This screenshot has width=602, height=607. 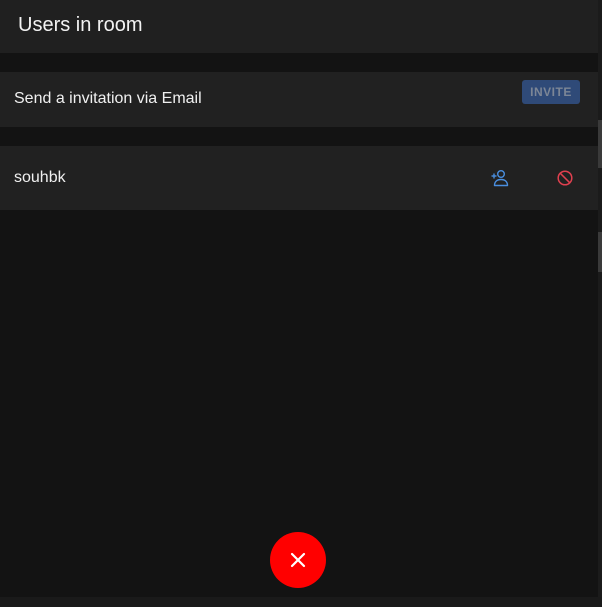 What do you see at coordinates (600, 303) in the screenshot?
I see `scrollbar-track` at bounding box center [600, 303].